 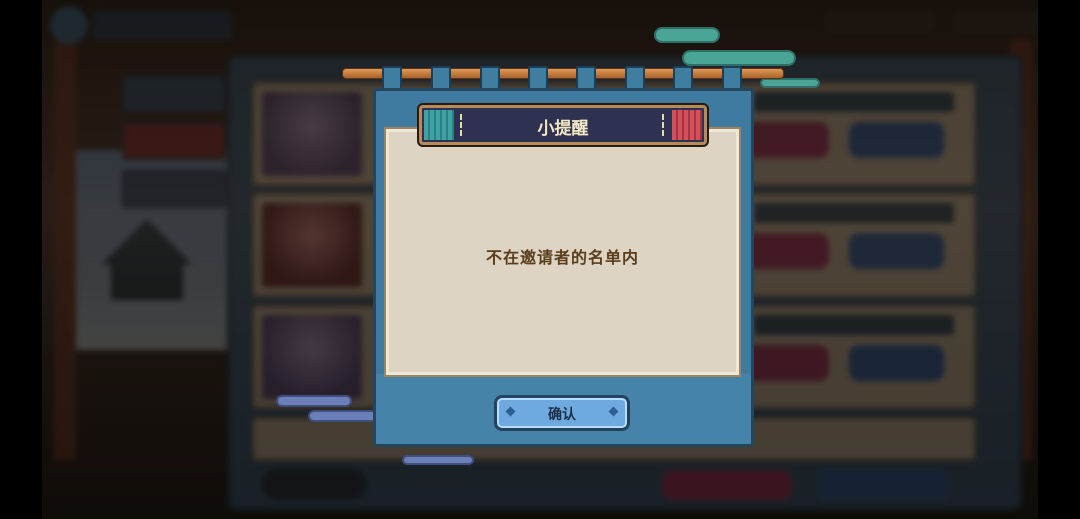 I want to click on confirm-button-label: 确认, so click(x=562, y=415).